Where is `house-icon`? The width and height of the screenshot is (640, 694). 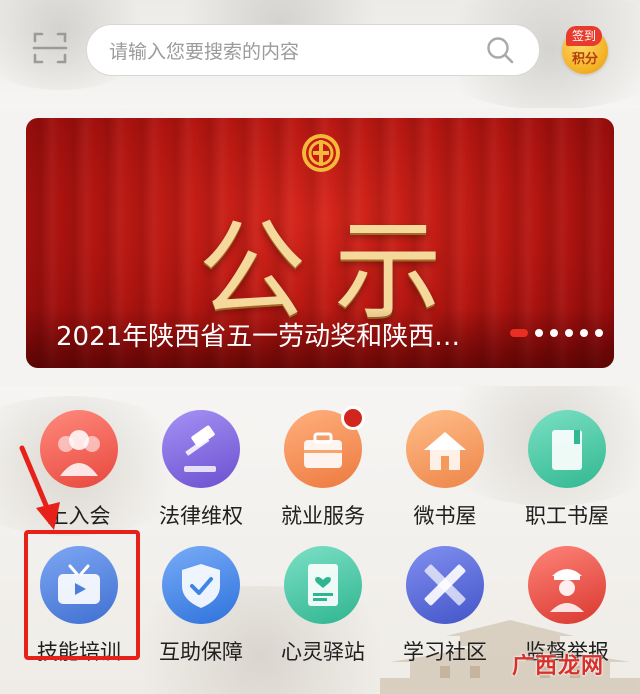
house-icon is located at coordinates (445, 451).